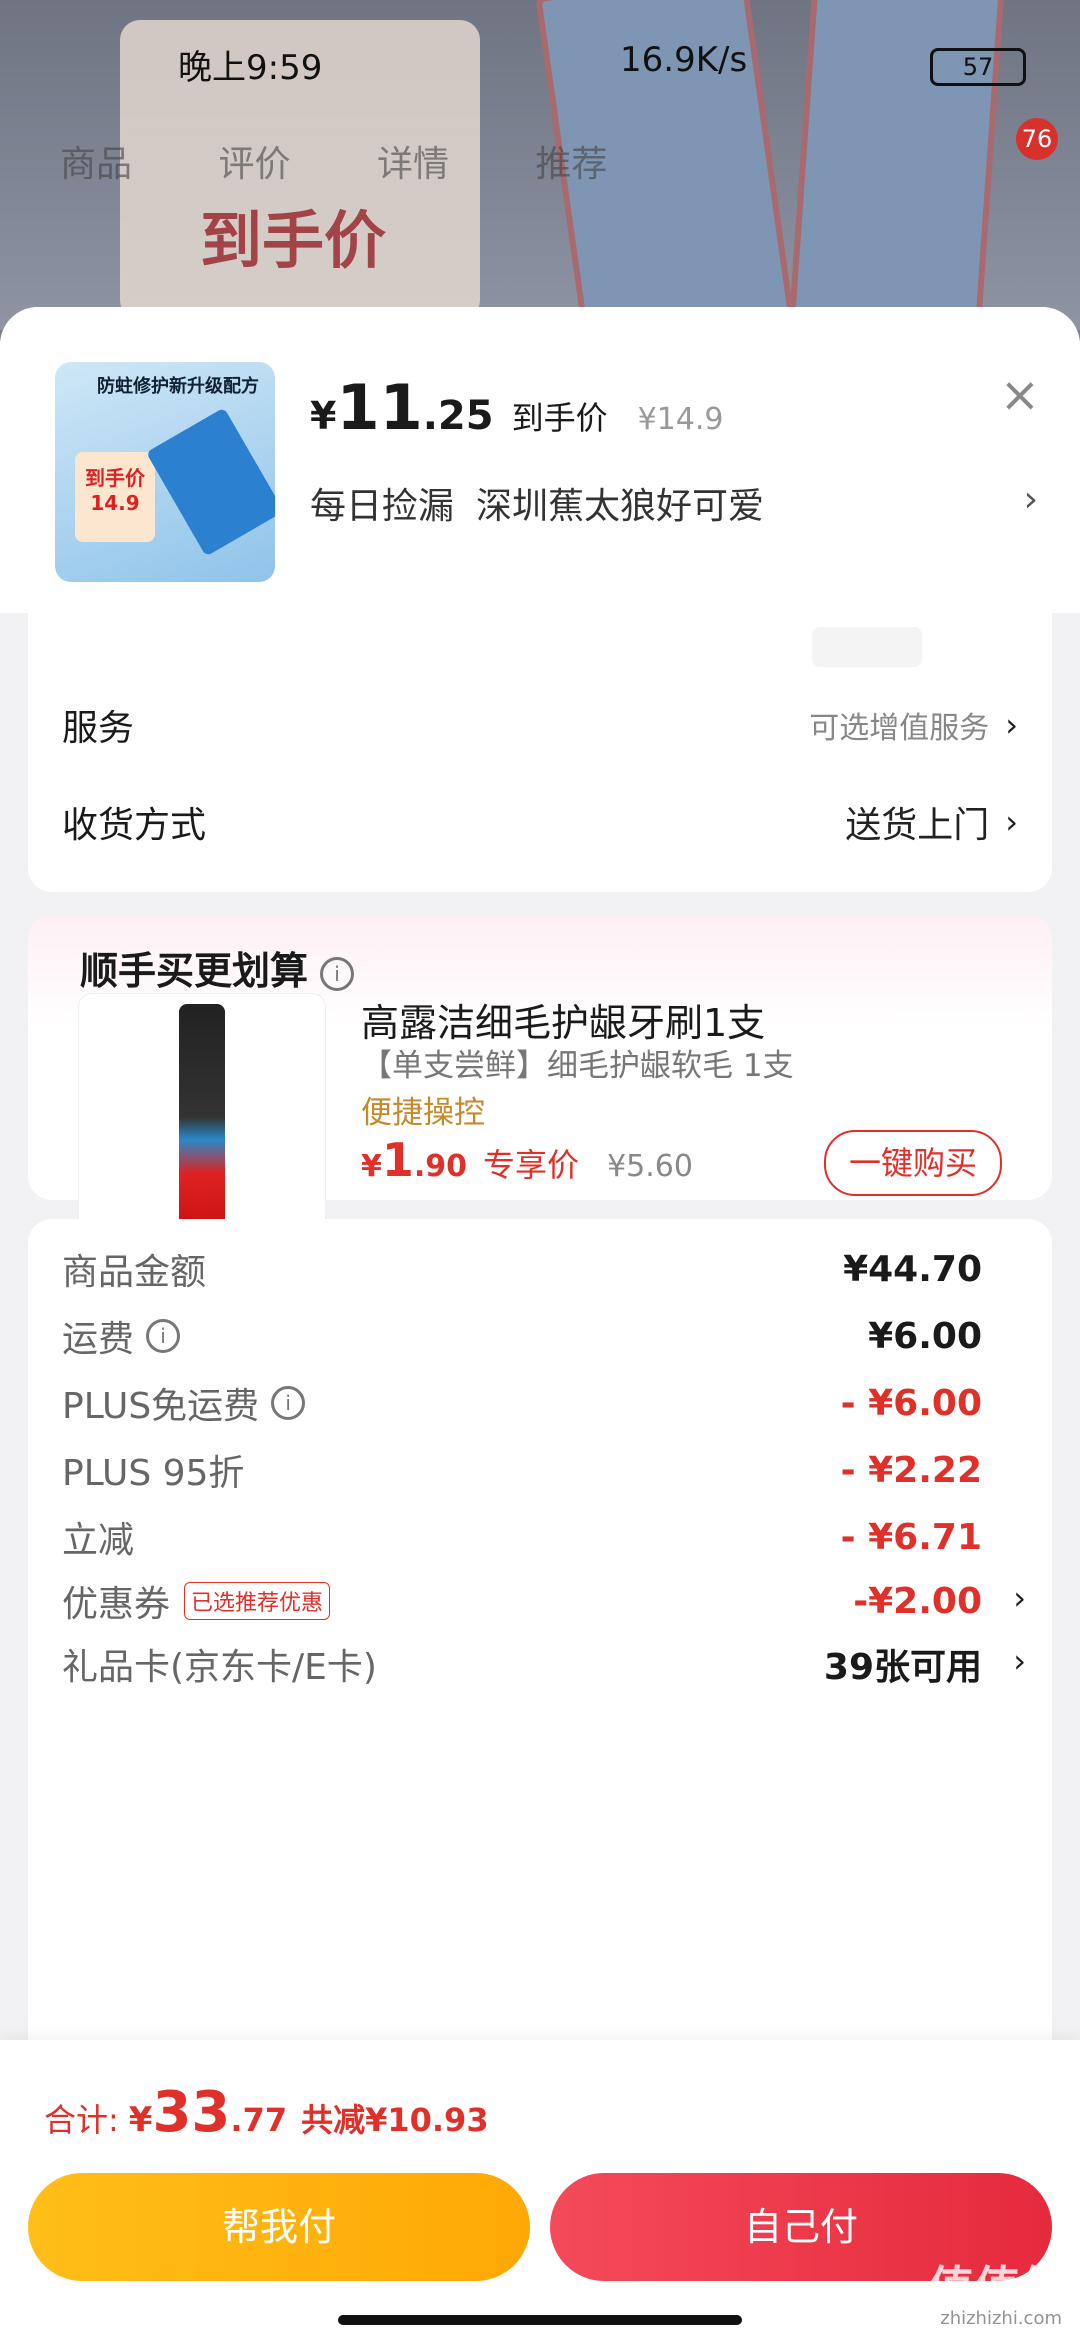  I want to click on network-speed: 16.9K/s, so click(684, 60).